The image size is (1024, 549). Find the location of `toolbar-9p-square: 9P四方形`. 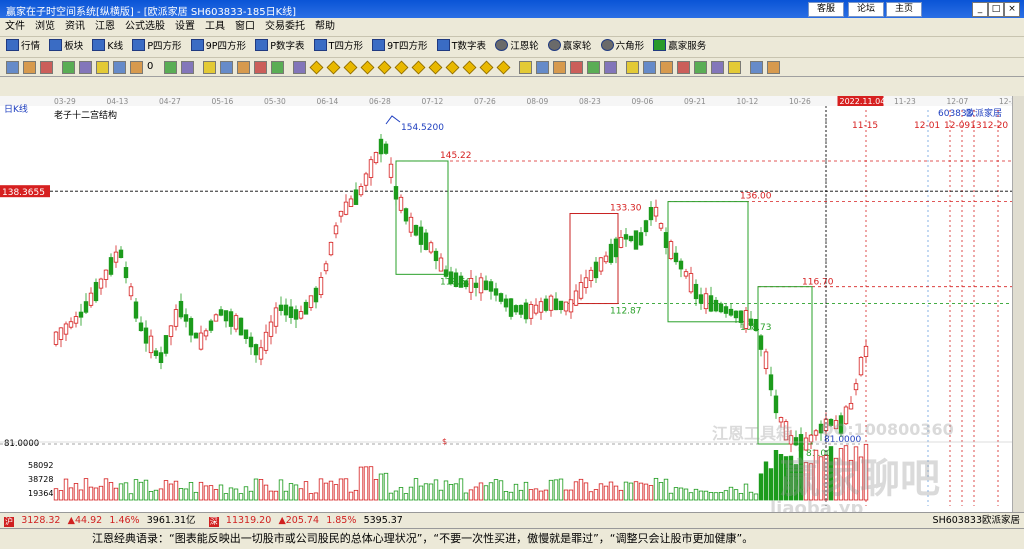

toolbar-9p-square: 9P四方形 is located at coordinates (218, 47).